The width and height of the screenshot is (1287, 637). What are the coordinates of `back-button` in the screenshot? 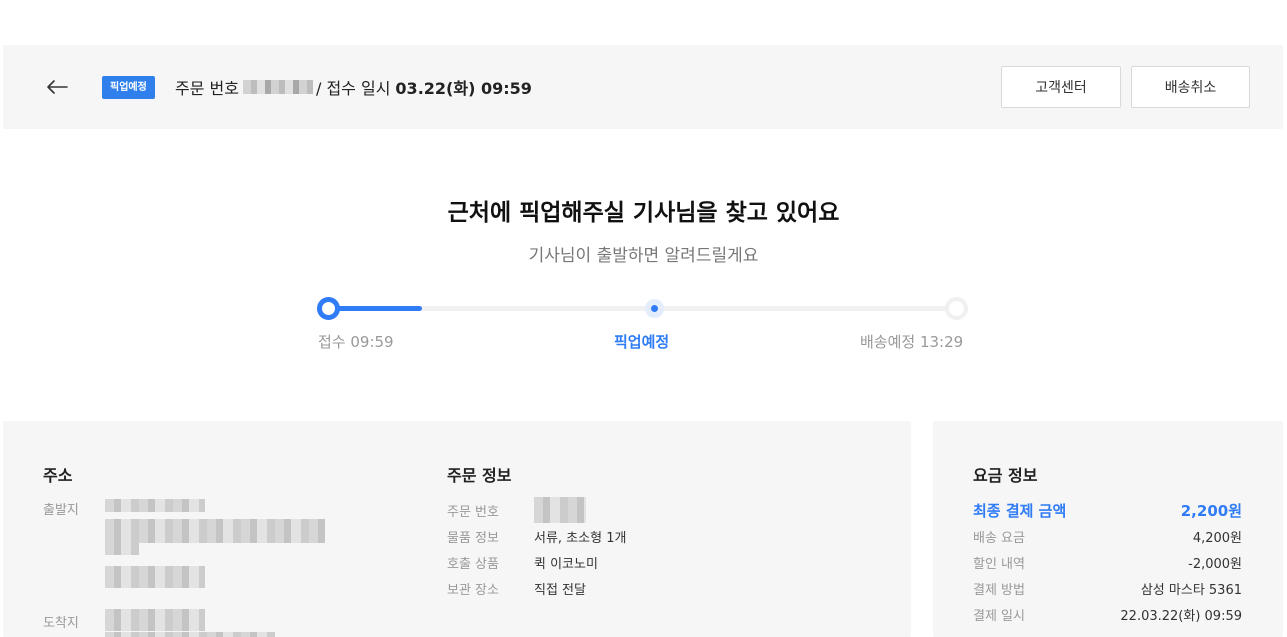 It's located at (57, 87).